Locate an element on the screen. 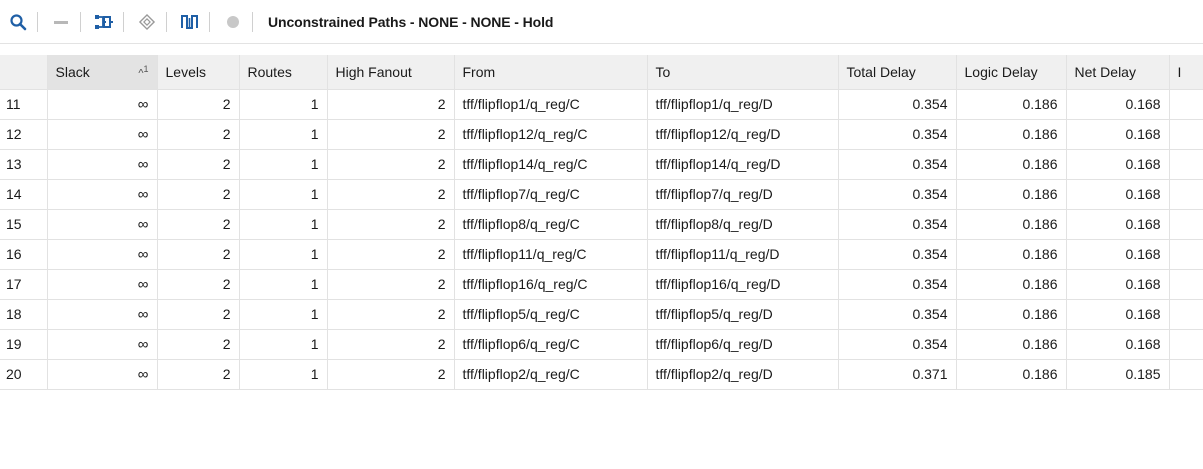 The width and height of the screenshot is (1203, 469). column-header-levels: Levels is located at coordinates (198, 72).